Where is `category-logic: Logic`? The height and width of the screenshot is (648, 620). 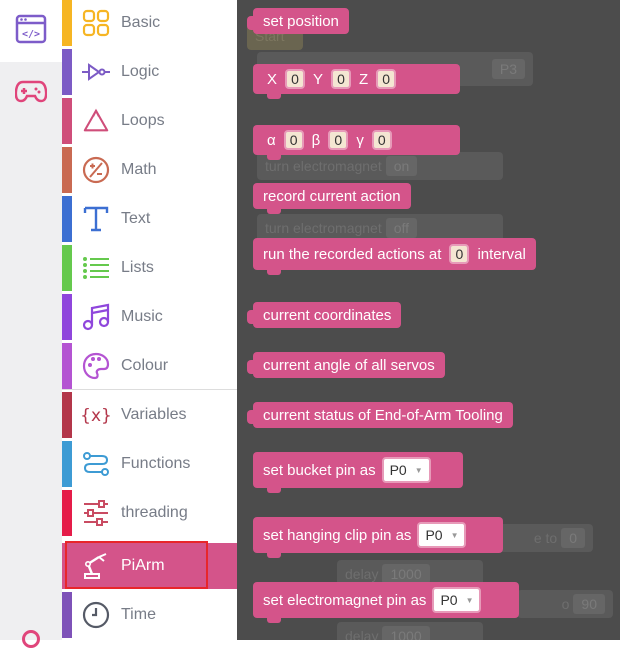
category-logic: Logic is located at coordinates (149, 72).